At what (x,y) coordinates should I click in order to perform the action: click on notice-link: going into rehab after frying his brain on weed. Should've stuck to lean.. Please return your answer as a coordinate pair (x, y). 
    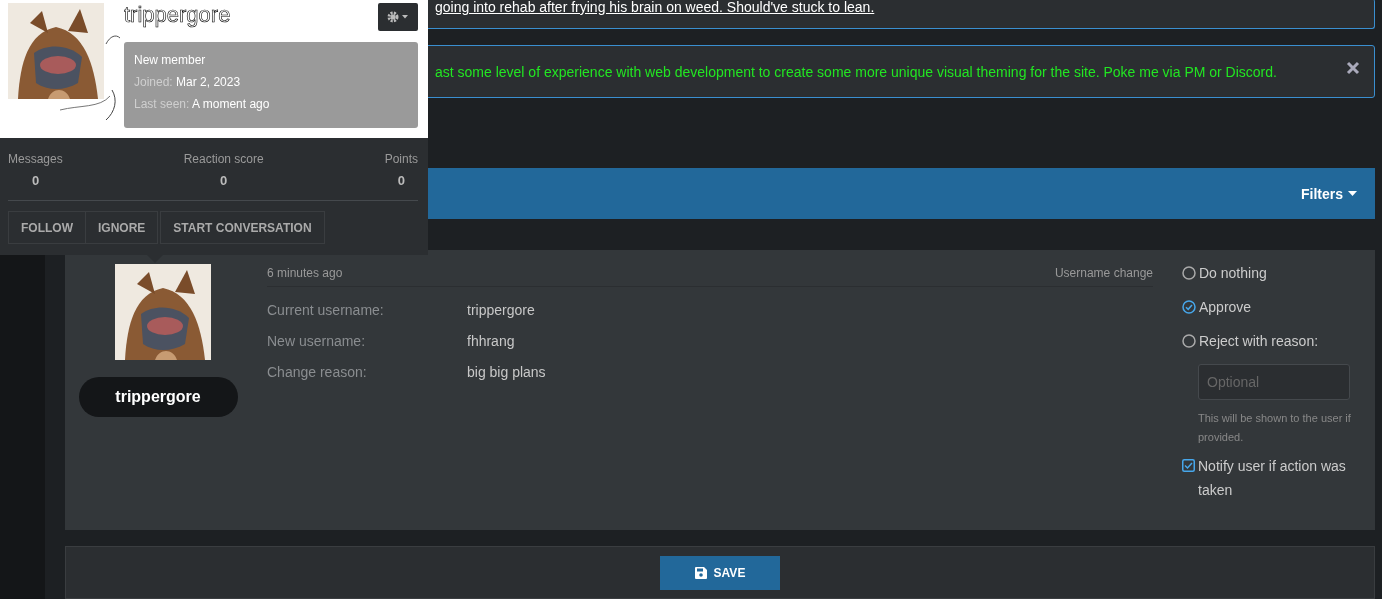
    Looking at the image, I should click on (655, 7).